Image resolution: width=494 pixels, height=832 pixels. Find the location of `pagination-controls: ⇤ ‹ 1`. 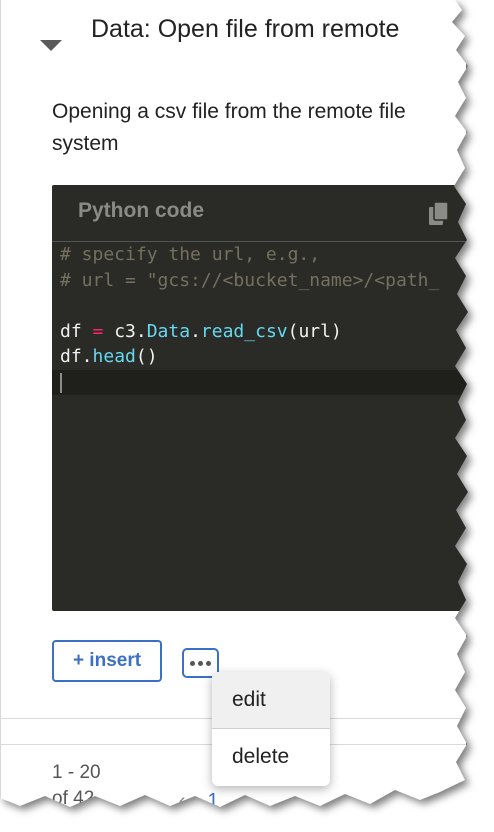

pagination-controls: ⇤ ‹ 1 is located at coordinates (179, 798).